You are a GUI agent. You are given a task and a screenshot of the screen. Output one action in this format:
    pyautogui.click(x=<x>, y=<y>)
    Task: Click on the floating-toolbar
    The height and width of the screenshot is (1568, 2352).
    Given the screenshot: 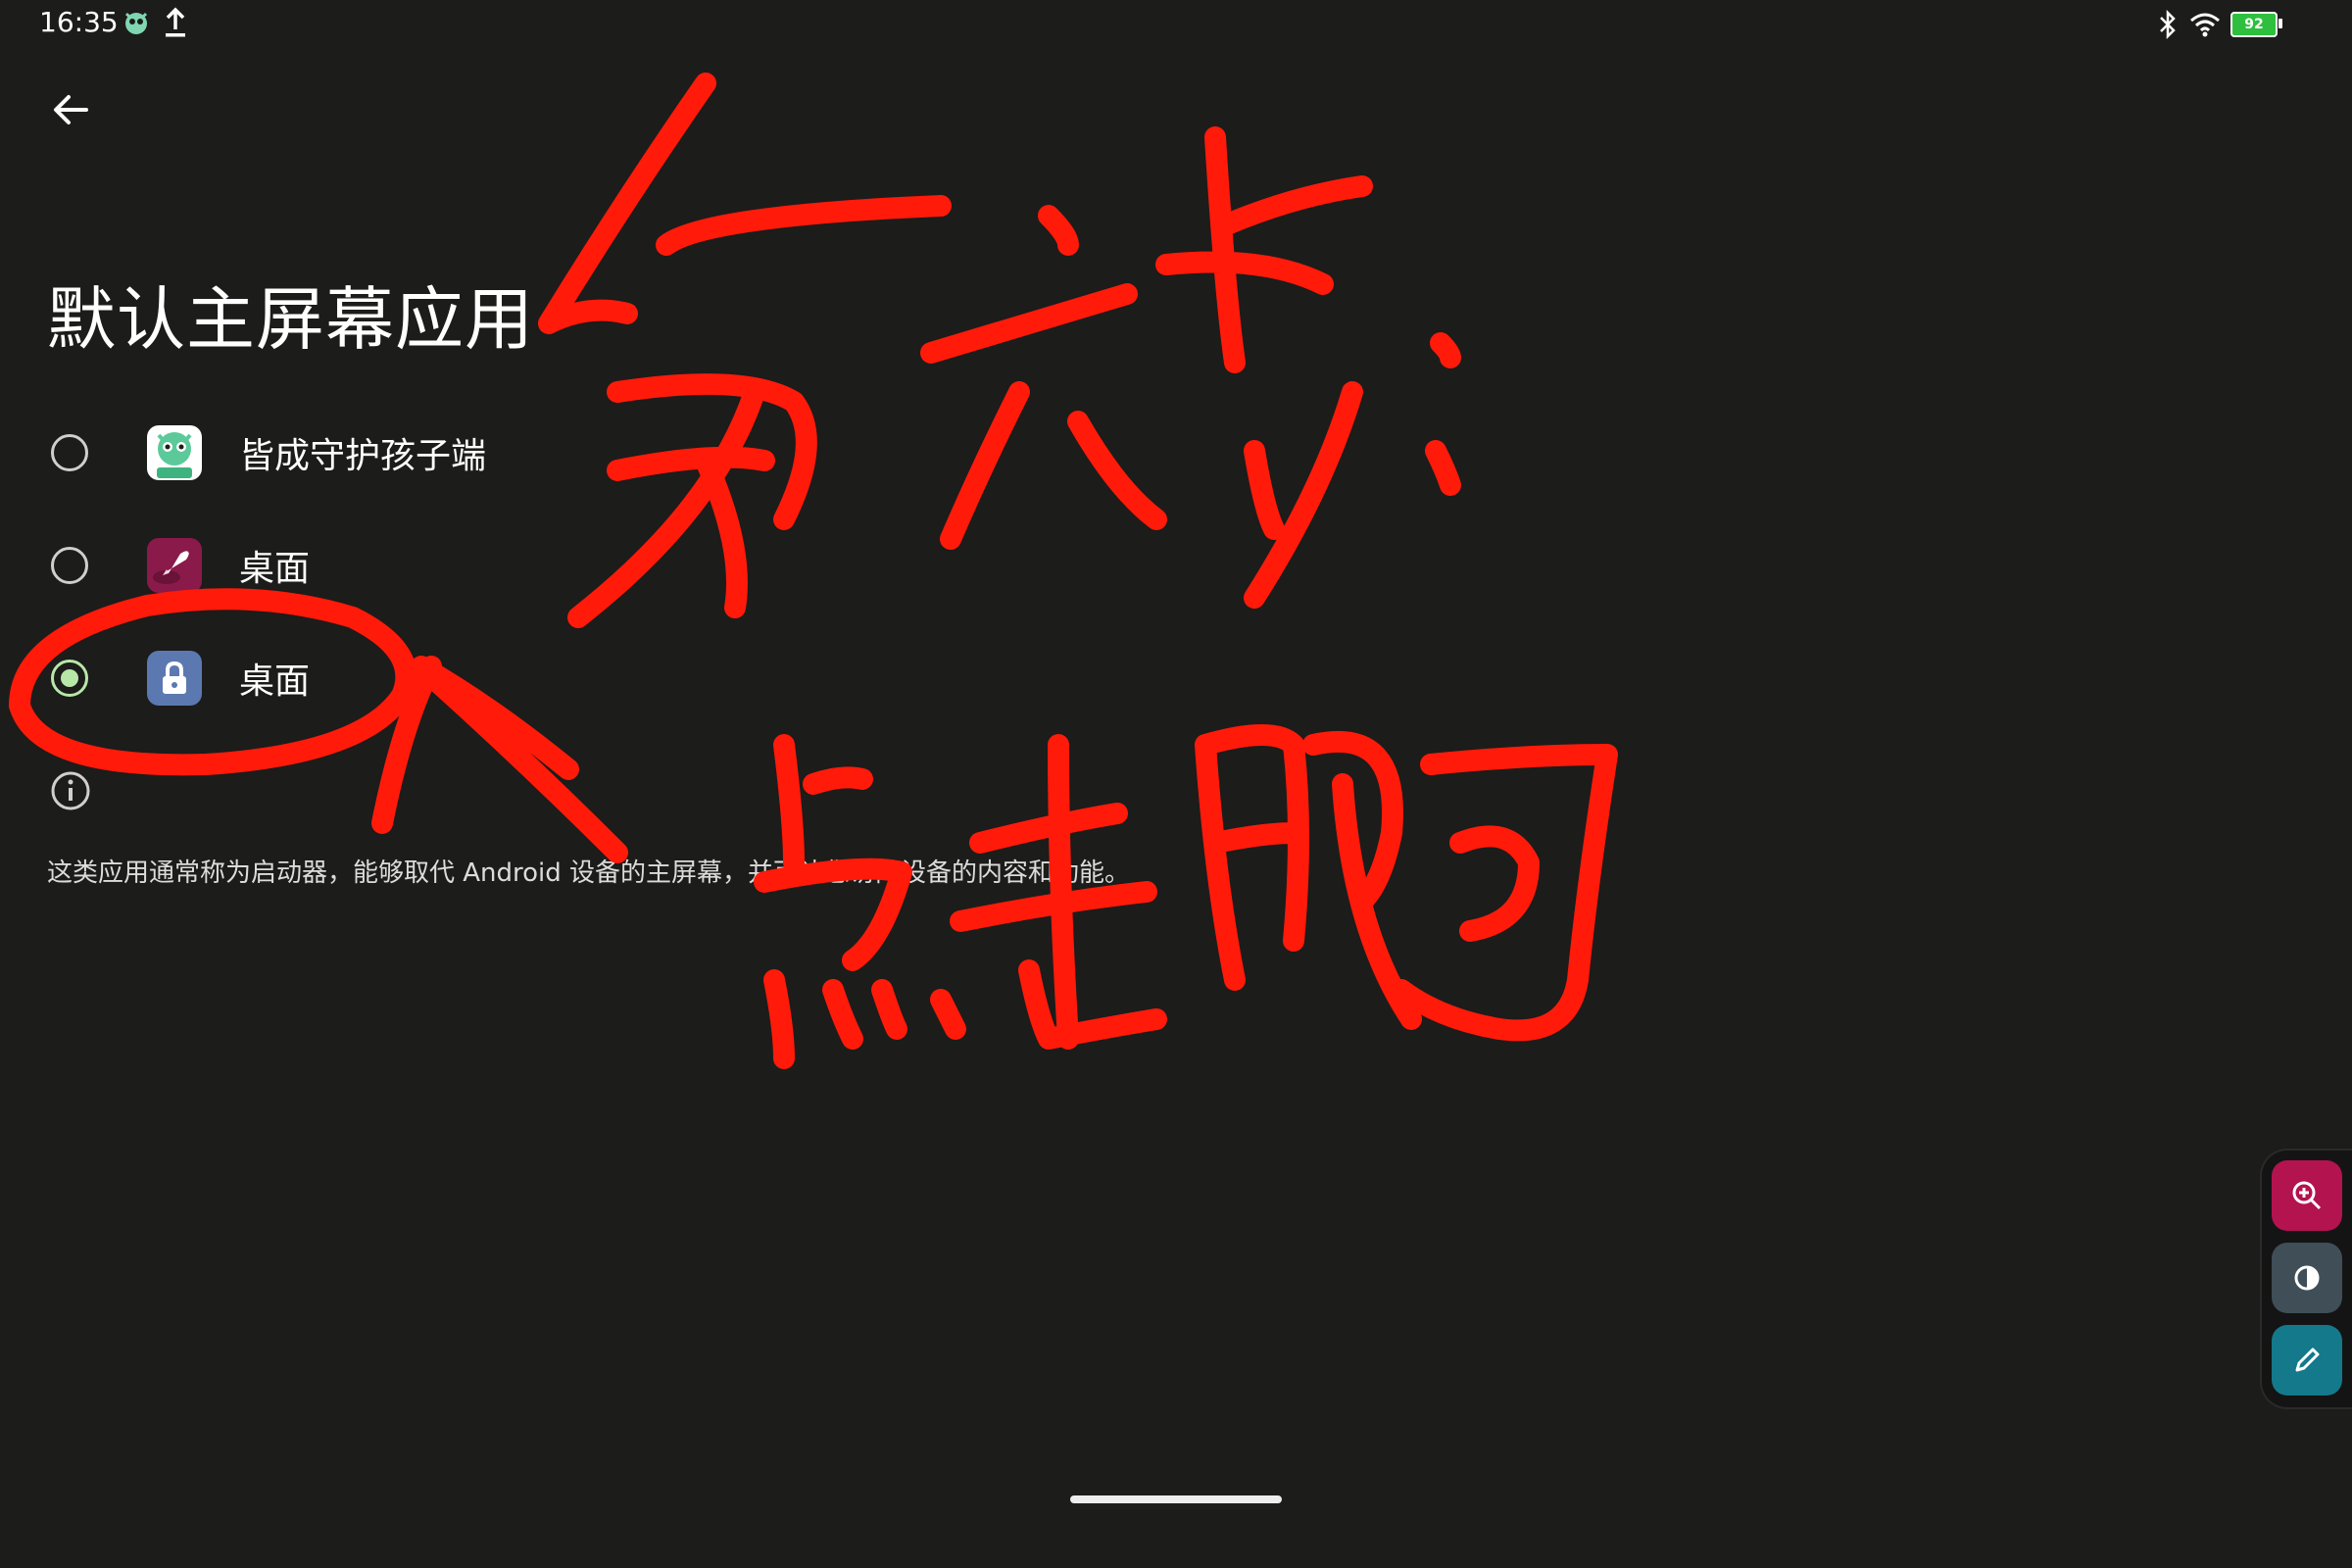 What is the action you would take?
    pyautogui.click(x=2306, y=1279)
    